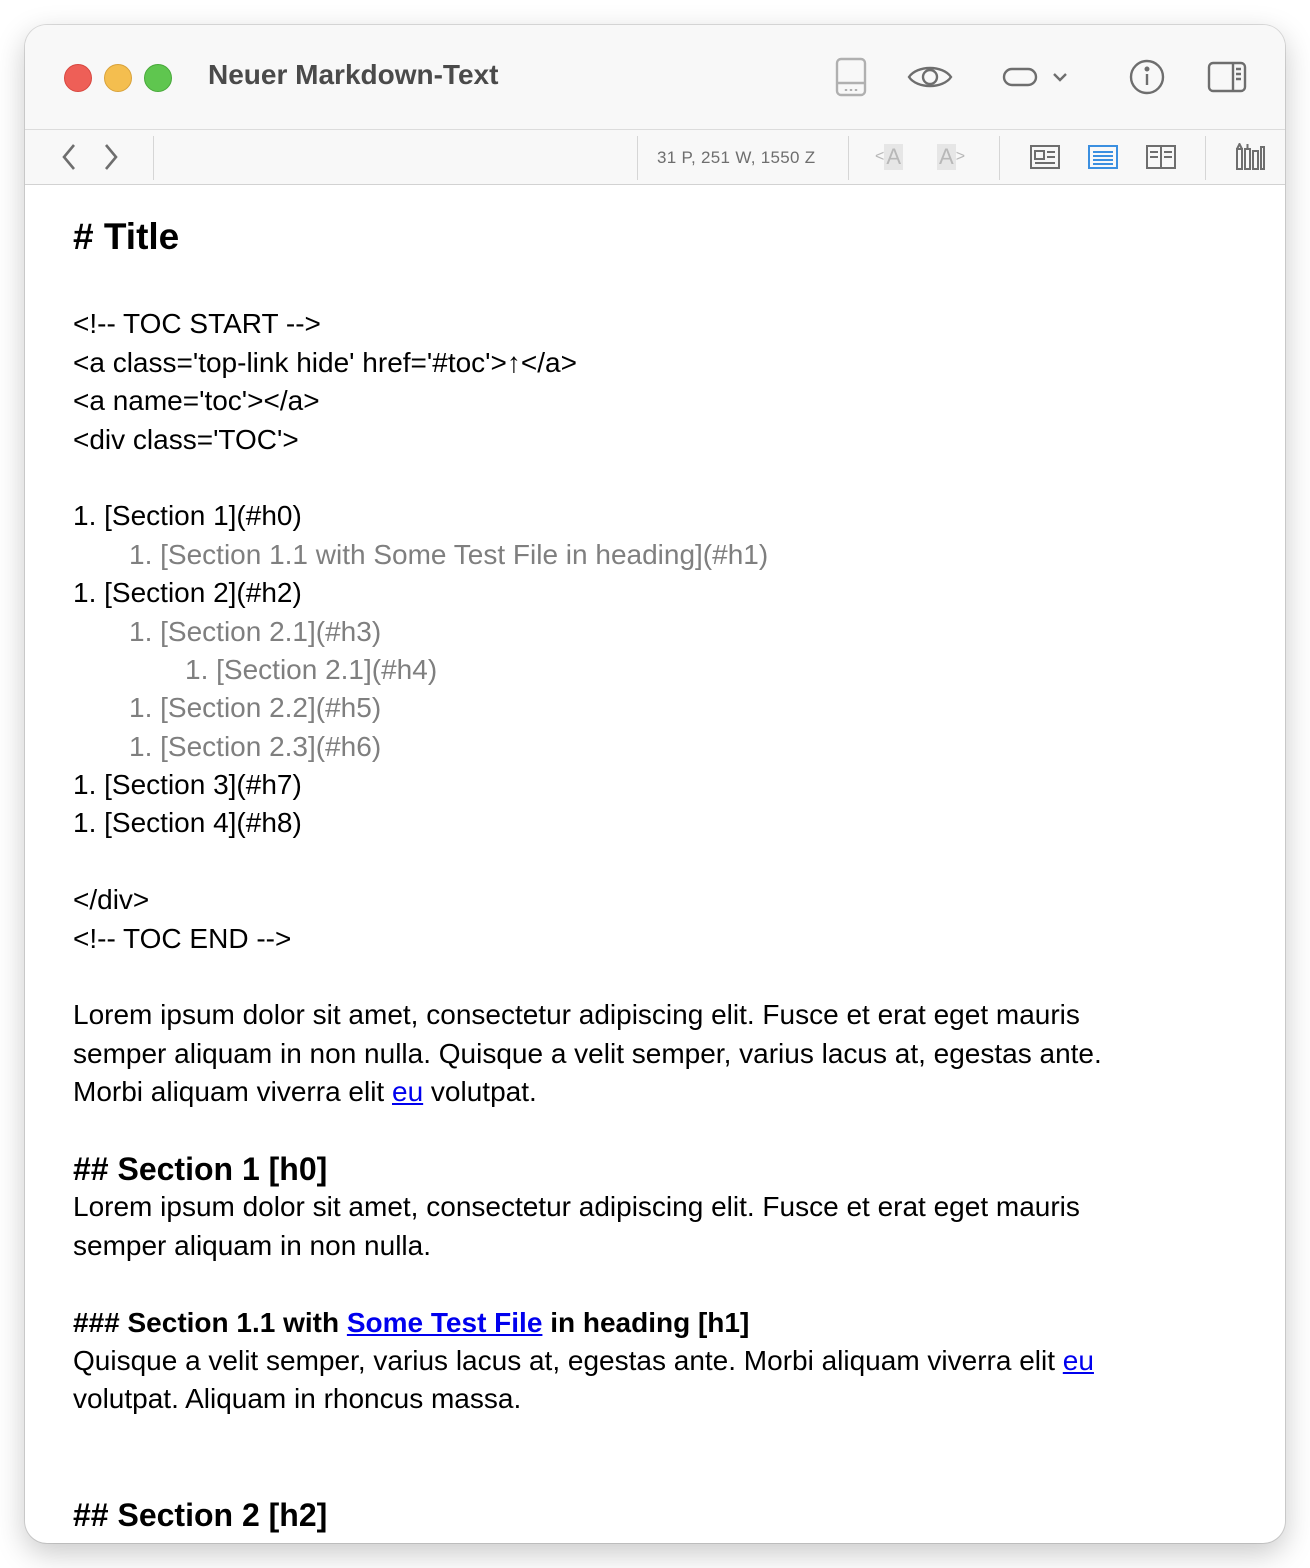  I want to click on info-icon, so click(1147, 77).